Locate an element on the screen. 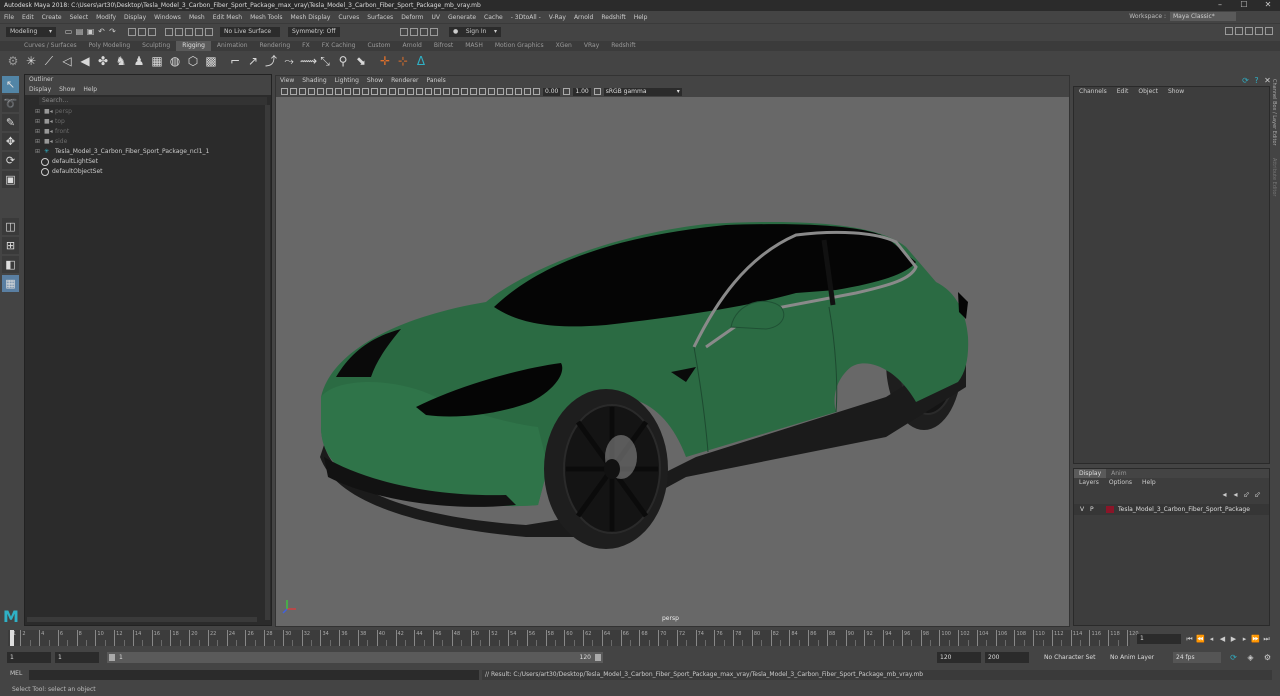 The width and height of the screenshot is (1280, 696). step-back-key-icon: ⏪ is located at coordinates (1200, 639).